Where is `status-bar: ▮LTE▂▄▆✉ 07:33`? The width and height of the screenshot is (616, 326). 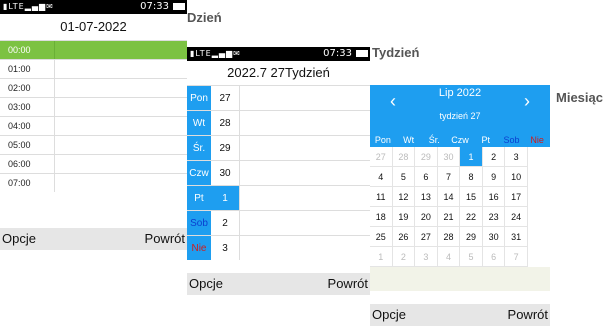
status-bar: ▮LTE▂▄▆✉ 07:33 is located at coordinates (278, 54).